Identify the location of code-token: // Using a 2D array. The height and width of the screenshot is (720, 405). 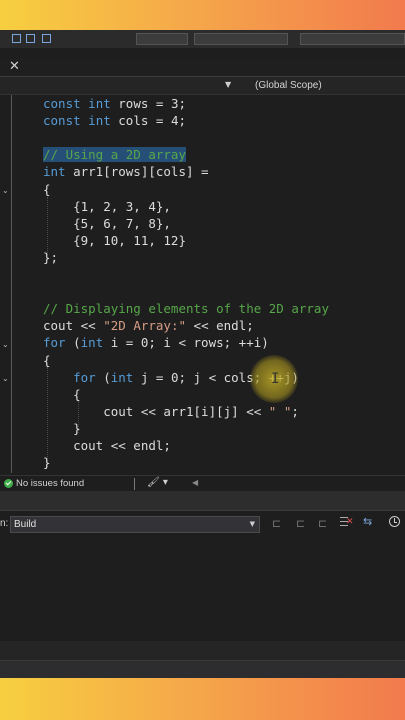
(114, 155).